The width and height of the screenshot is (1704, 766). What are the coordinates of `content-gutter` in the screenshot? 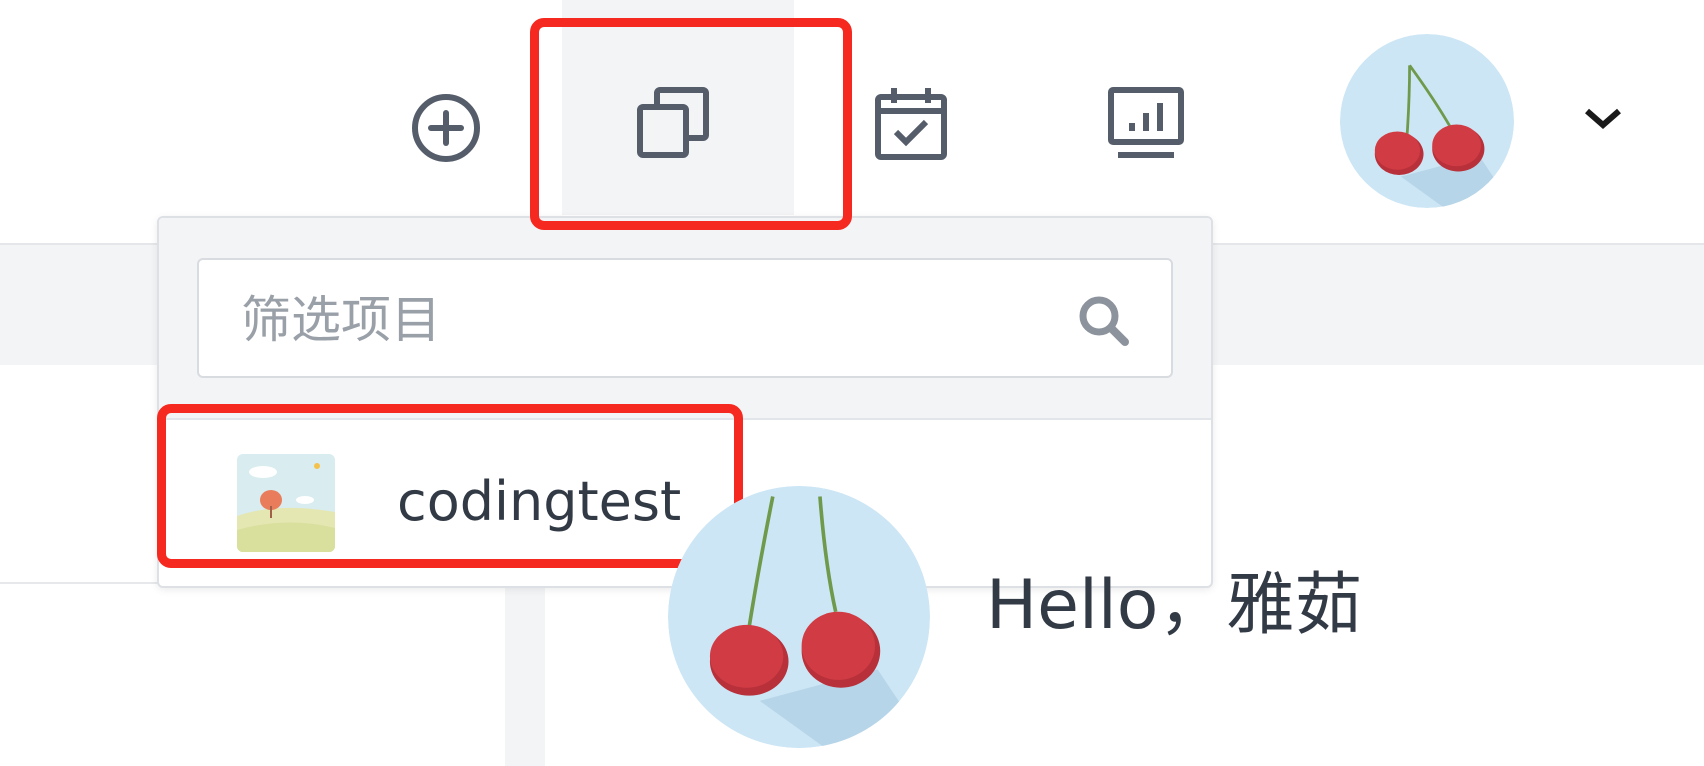 It's located at (525, 675).